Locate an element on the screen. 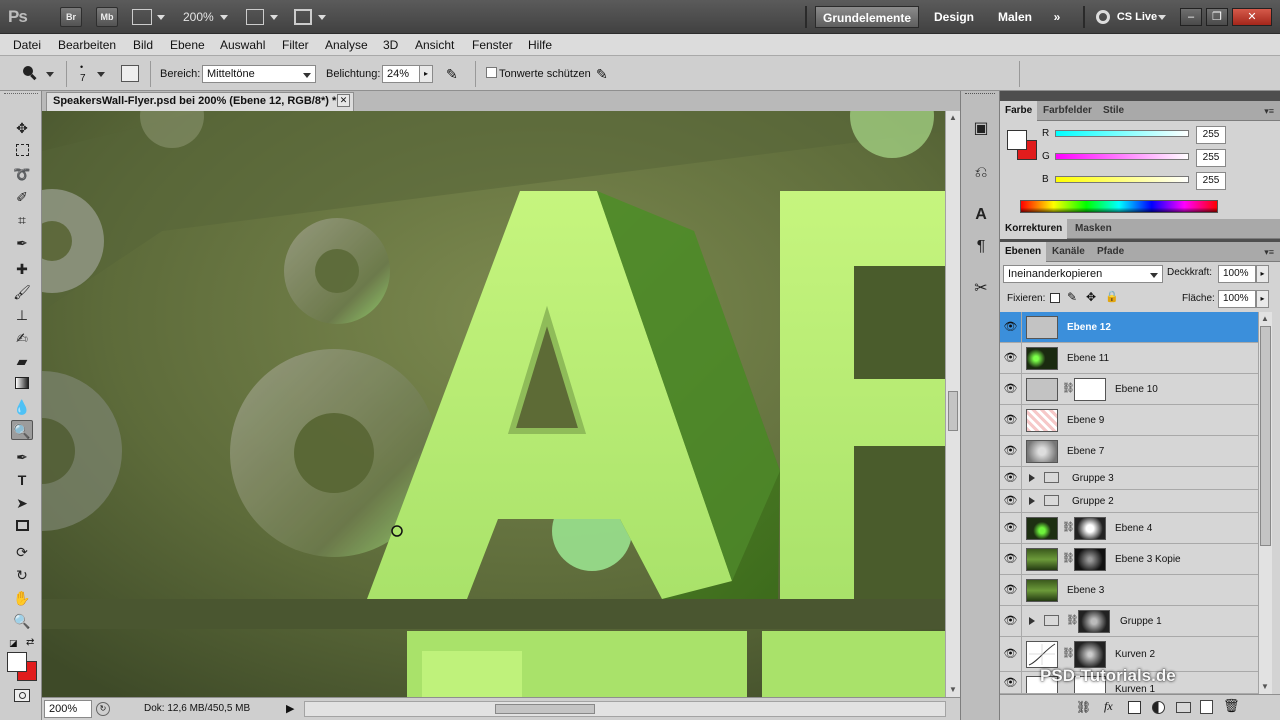  menu-filter: Filter is located at coordinates (295, 45).